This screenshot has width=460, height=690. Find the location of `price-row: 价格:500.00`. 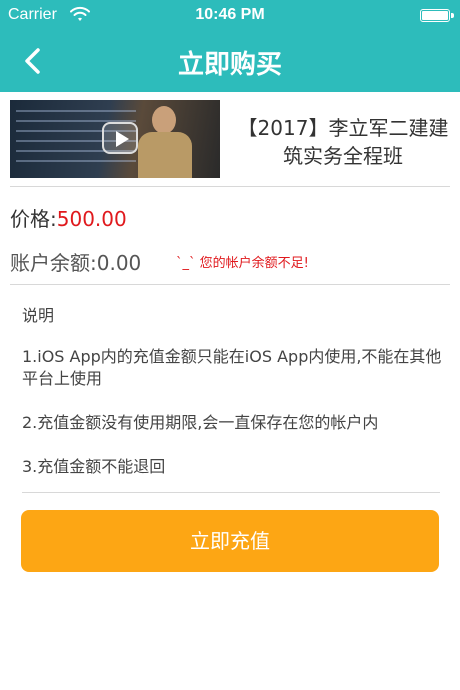

price-row: 价格:500.00 is located at coordinates (68, 217).